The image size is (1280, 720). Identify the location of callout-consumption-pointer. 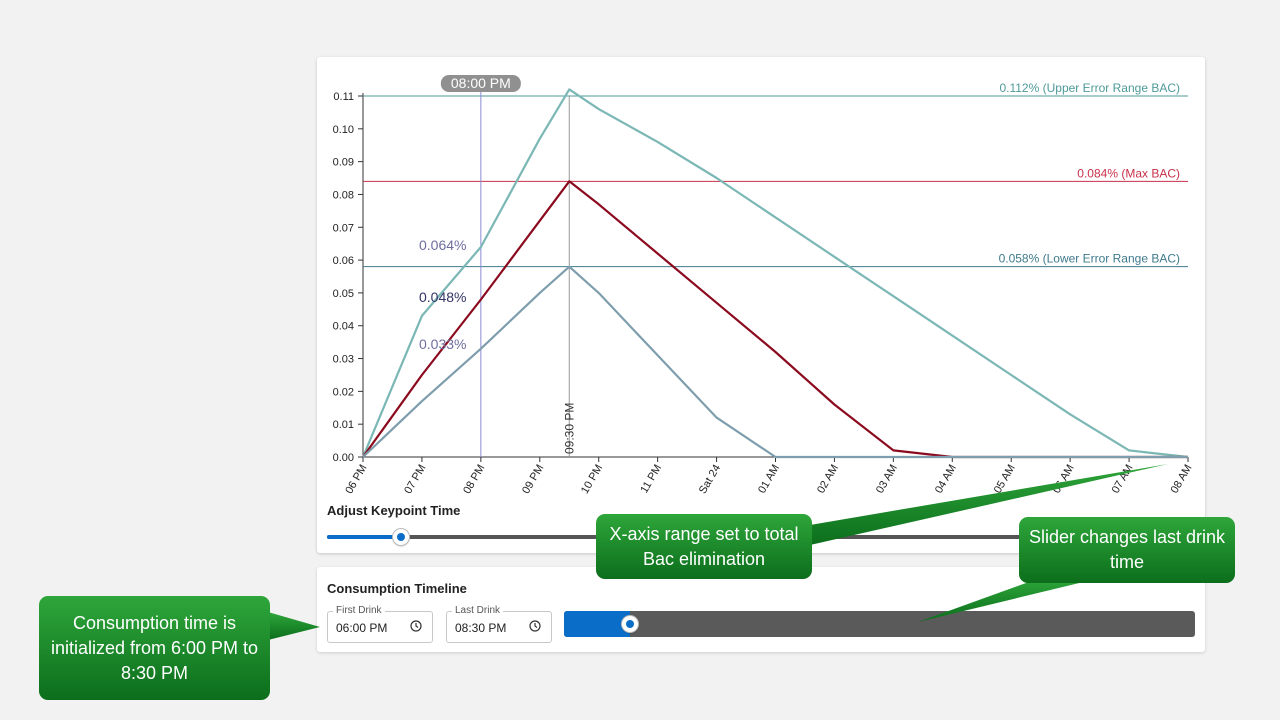
(294, 626).